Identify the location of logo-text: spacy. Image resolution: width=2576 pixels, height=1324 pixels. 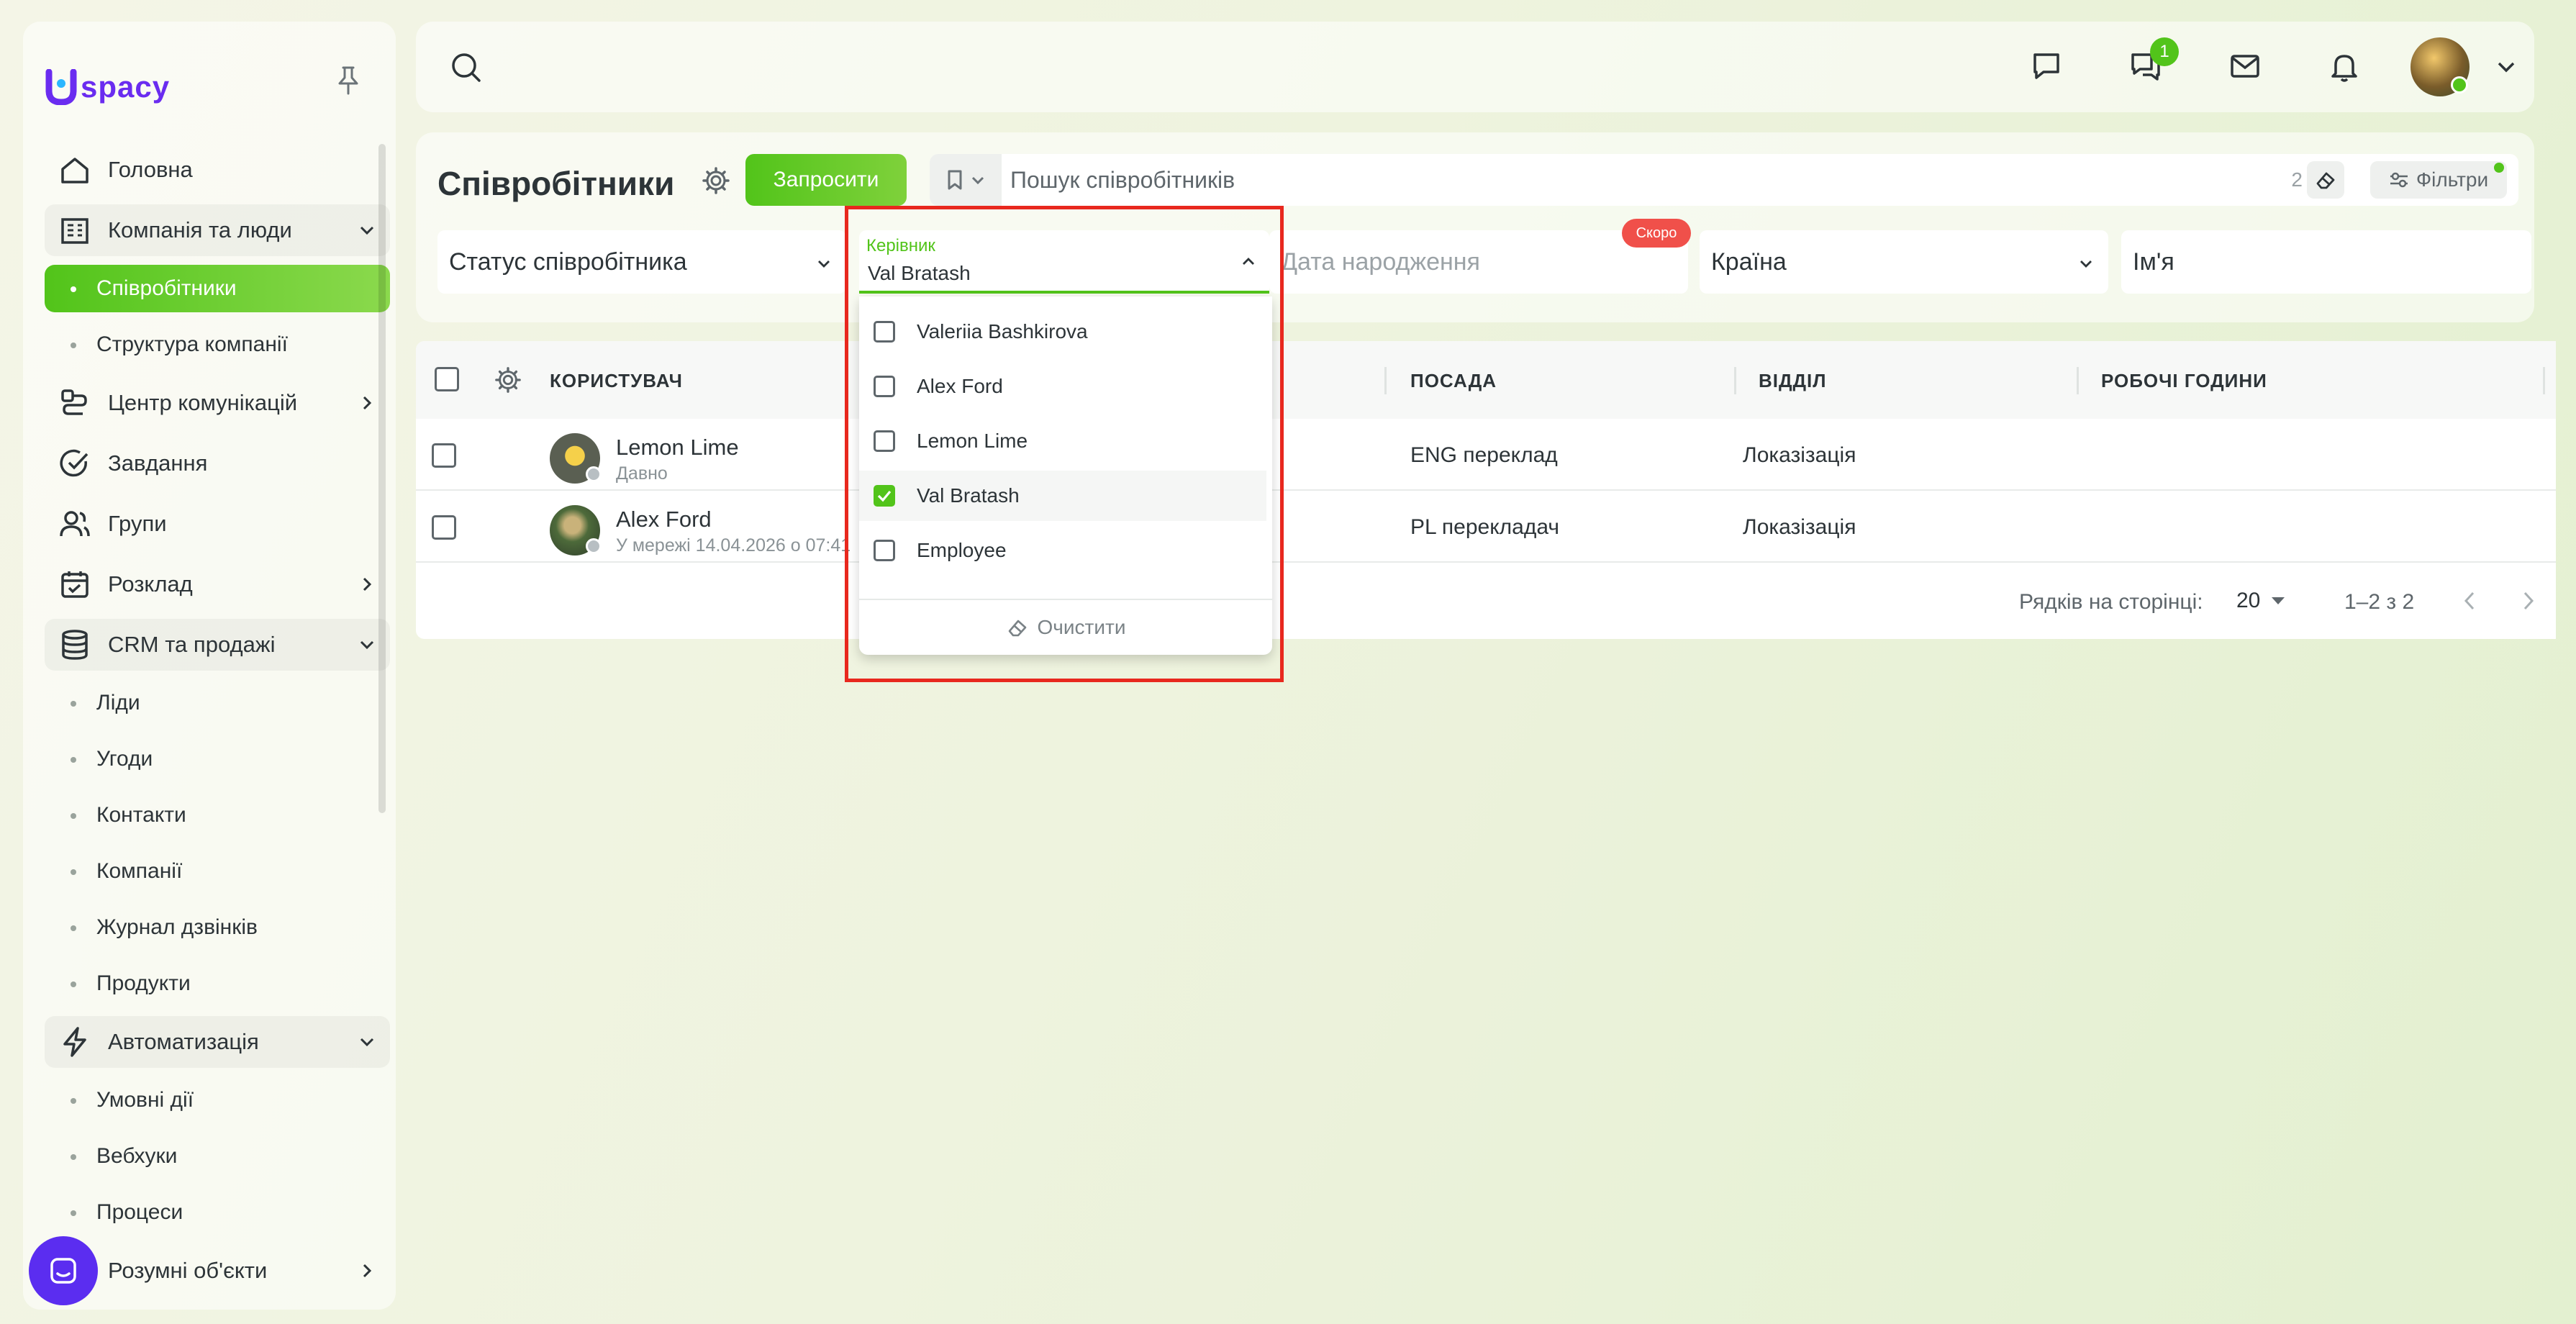
(126, 87).